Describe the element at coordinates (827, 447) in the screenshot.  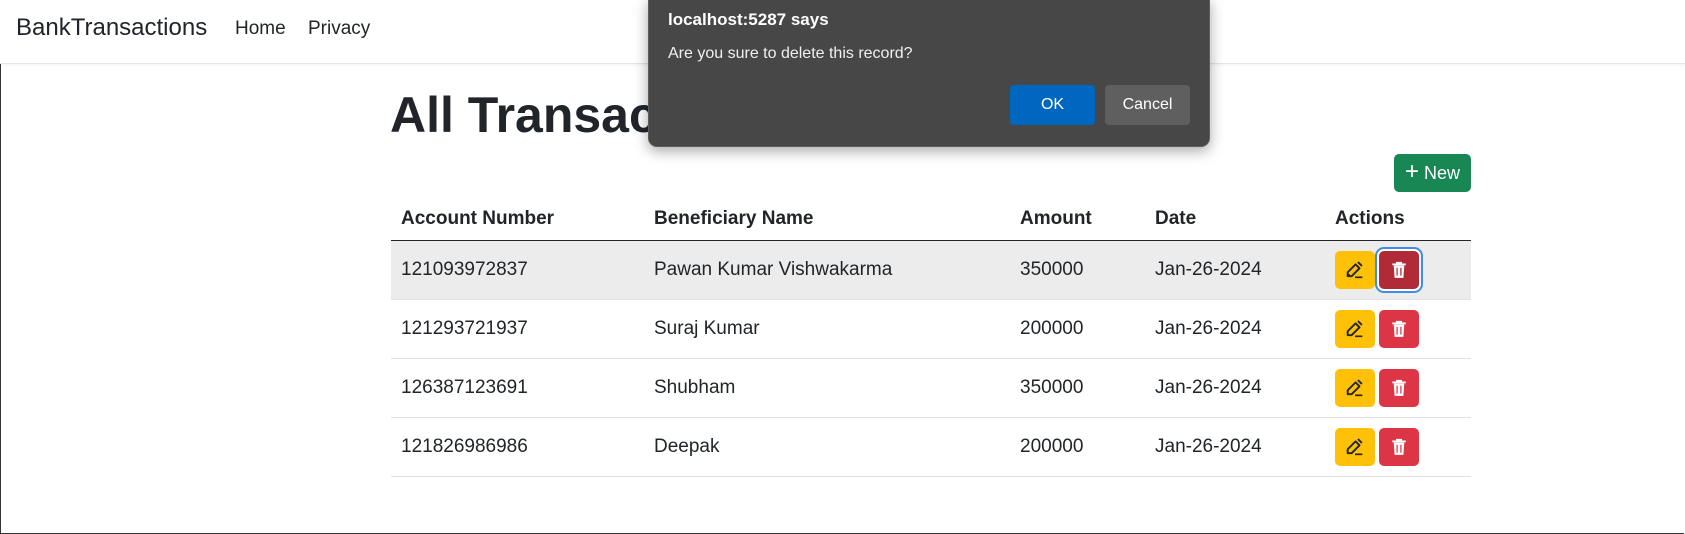
I see `beneficiary-name-cell: Deepak` at that location.